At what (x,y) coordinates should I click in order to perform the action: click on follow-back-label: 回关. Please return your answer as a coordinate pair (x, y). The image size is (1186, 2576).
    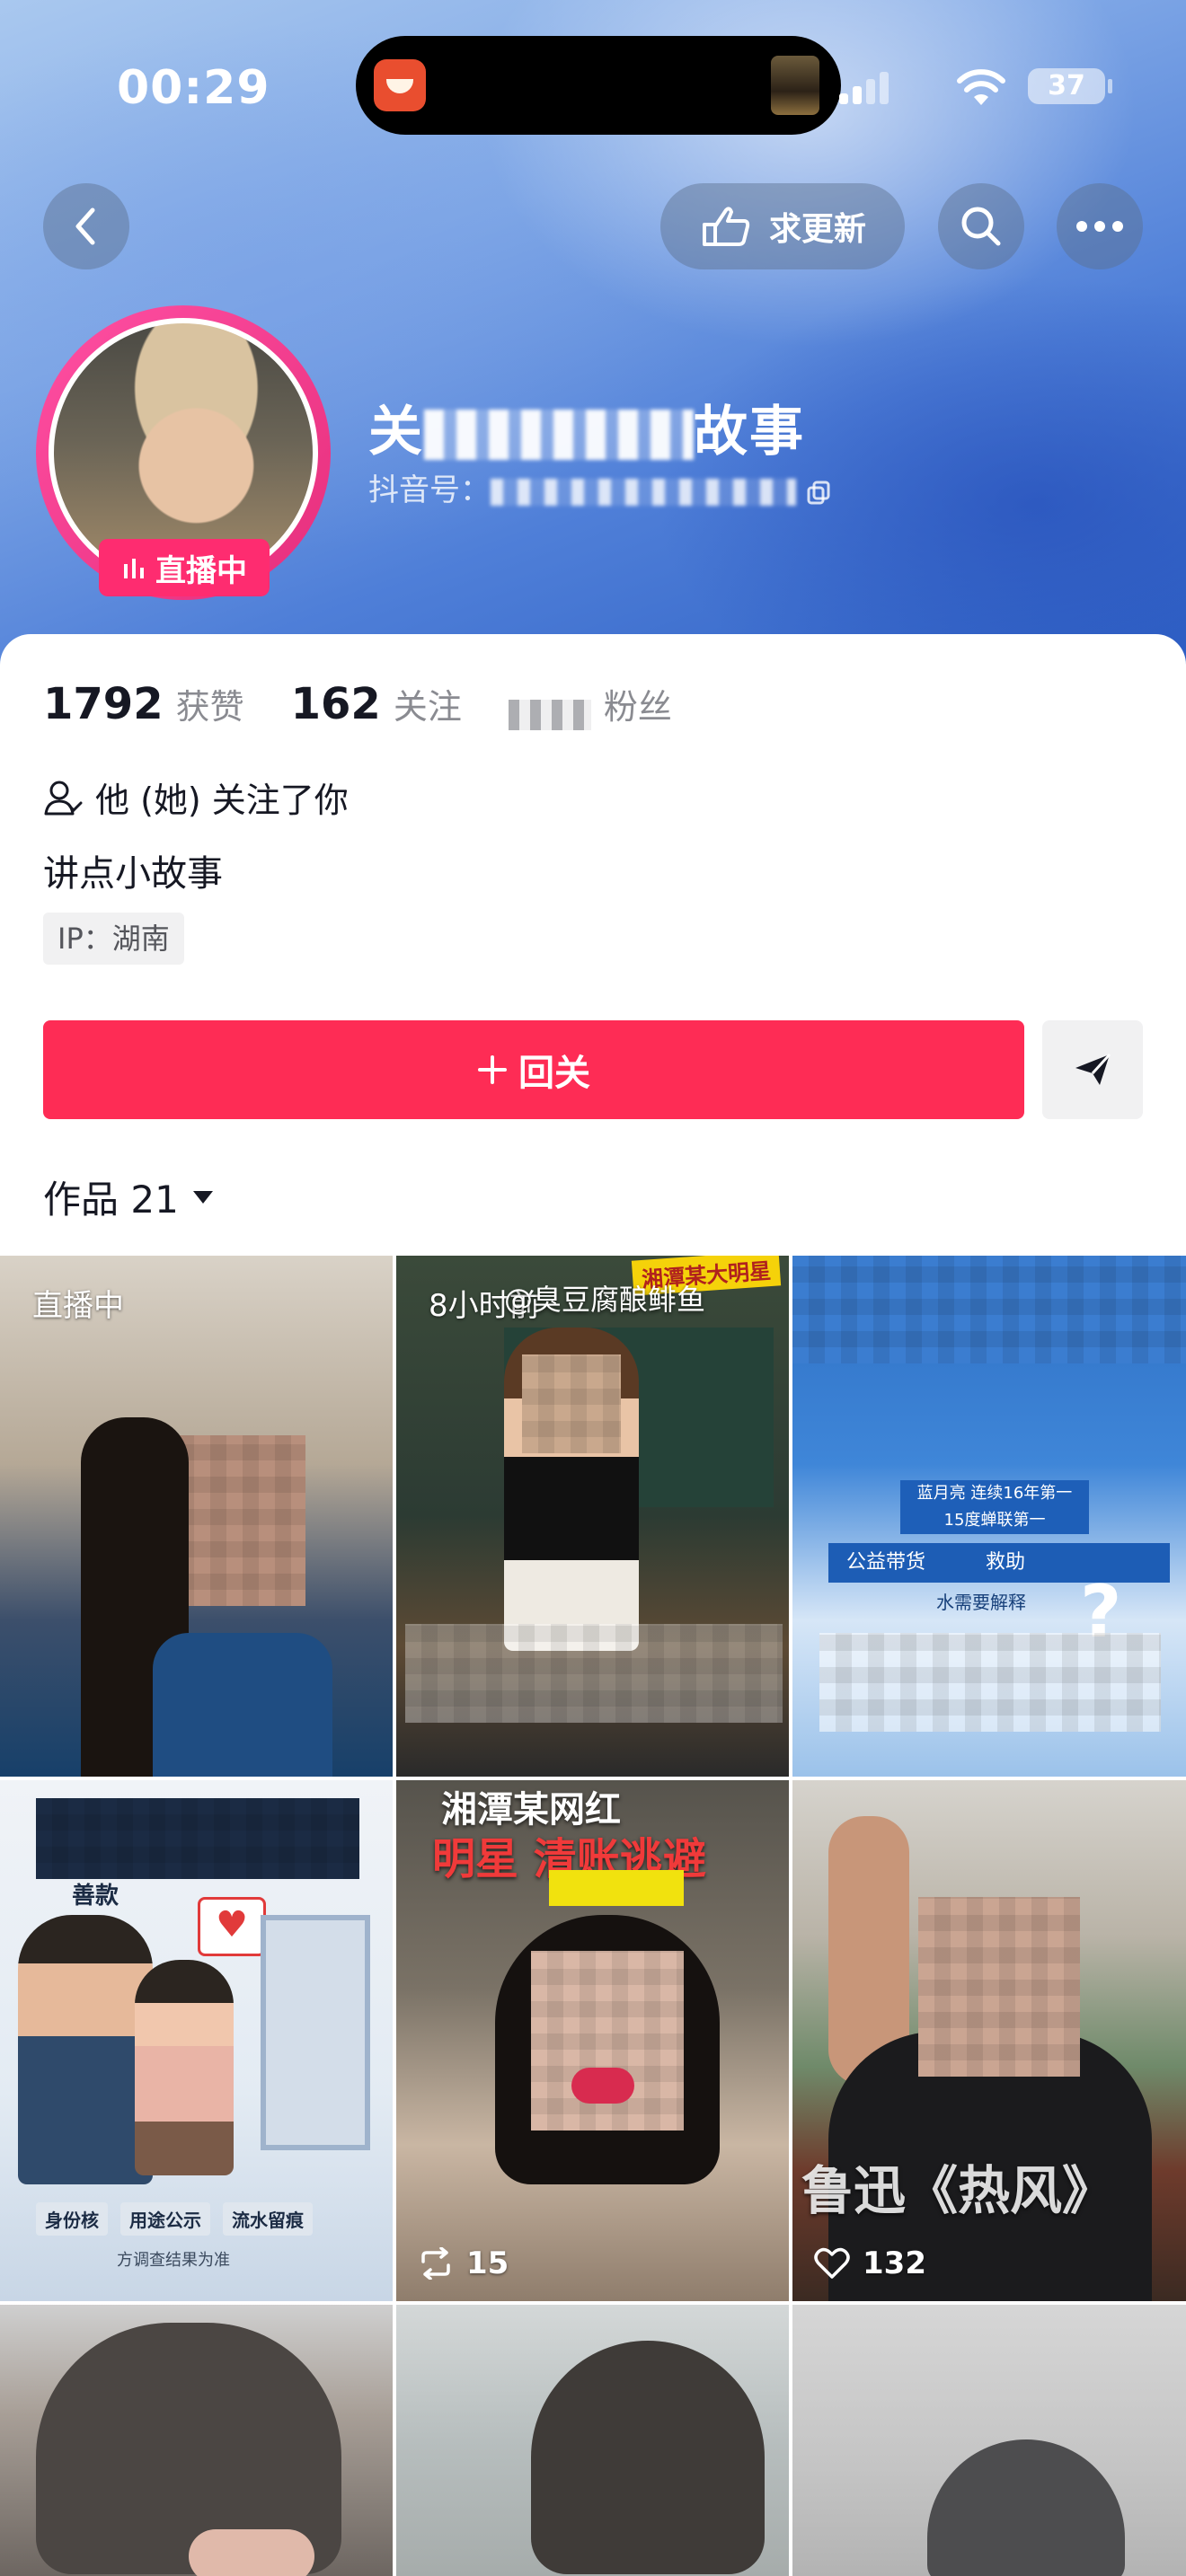
    Looking at the image, I should click on (554, 1073).